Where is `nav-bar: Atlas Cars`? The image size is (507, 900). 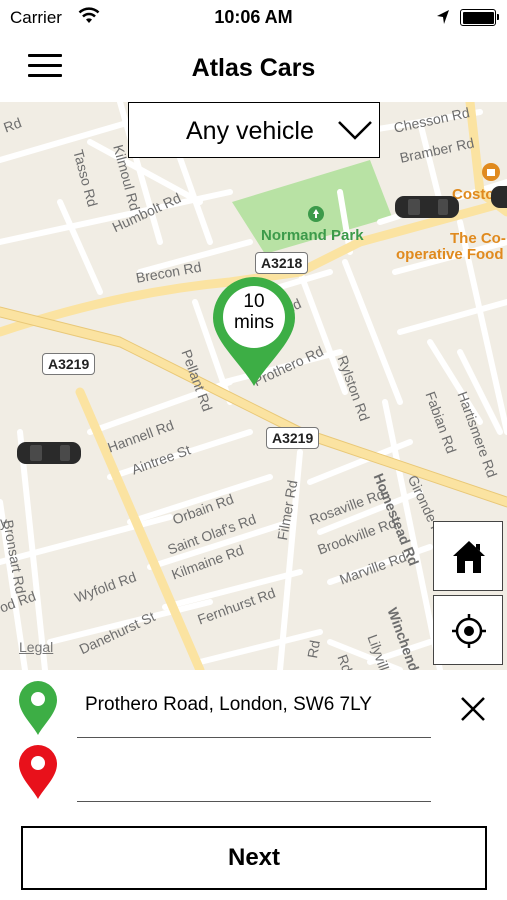
nav-bar: Atlas Cars is located at coordinates (253, 69).